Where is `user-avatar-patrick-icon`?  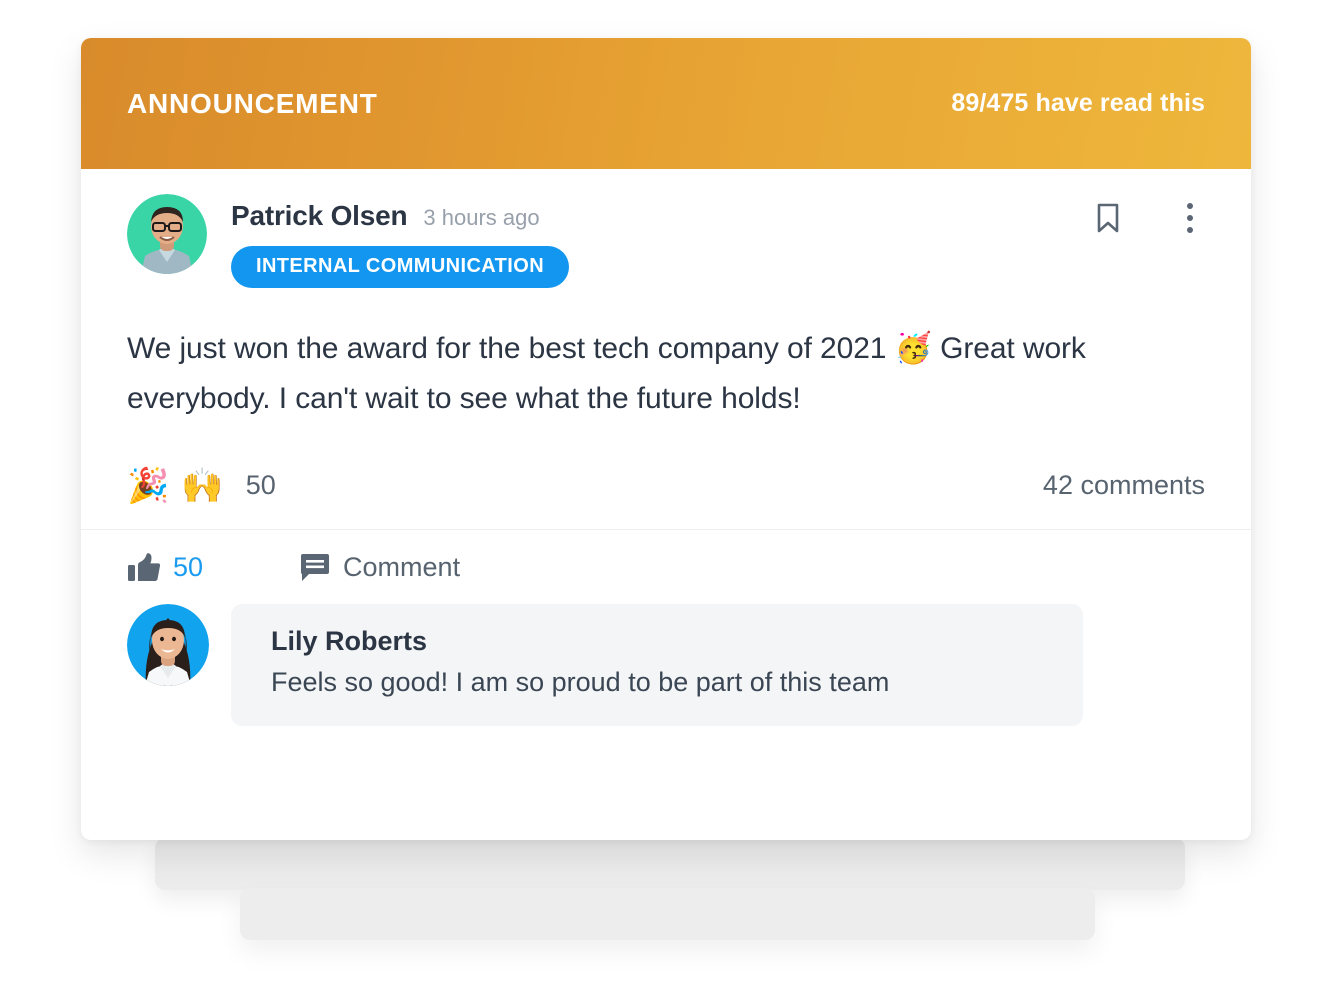
user-avatar-patrick-icon is located at coordinates (167, 234).